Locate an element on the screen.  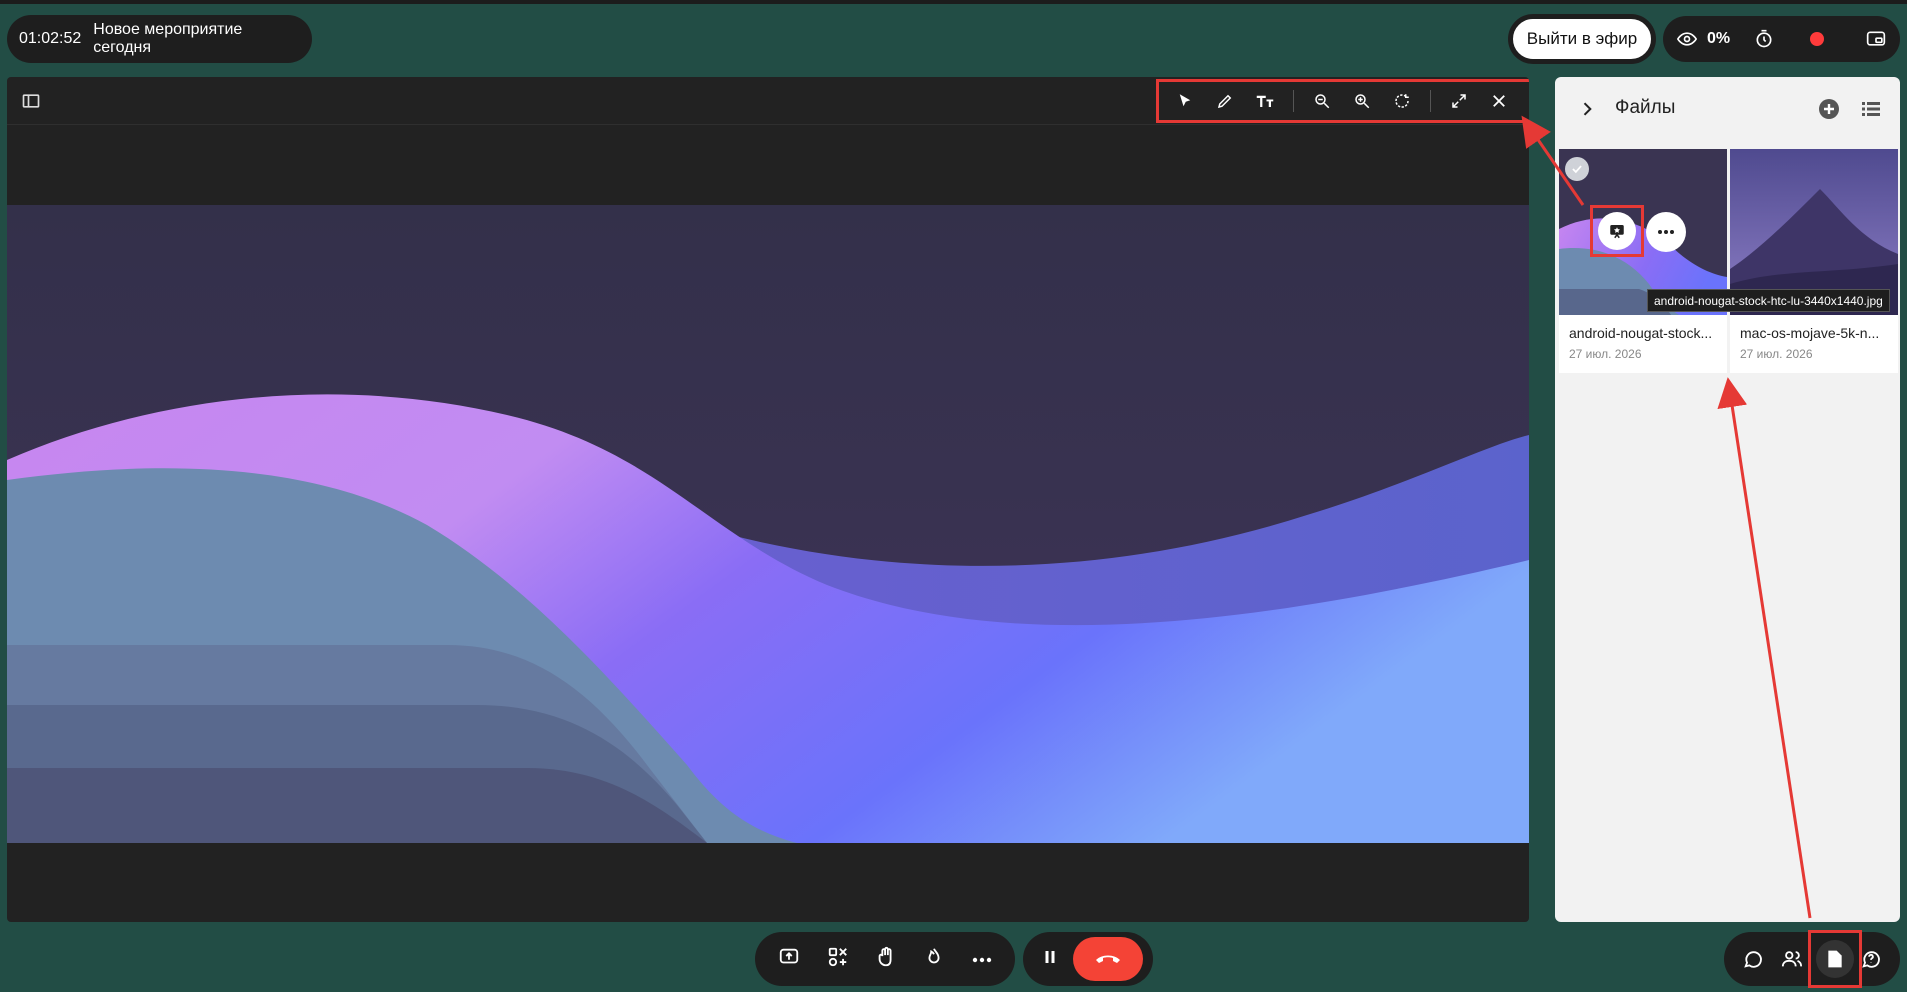
pencil-icon is located at coordinates (1225, 101).